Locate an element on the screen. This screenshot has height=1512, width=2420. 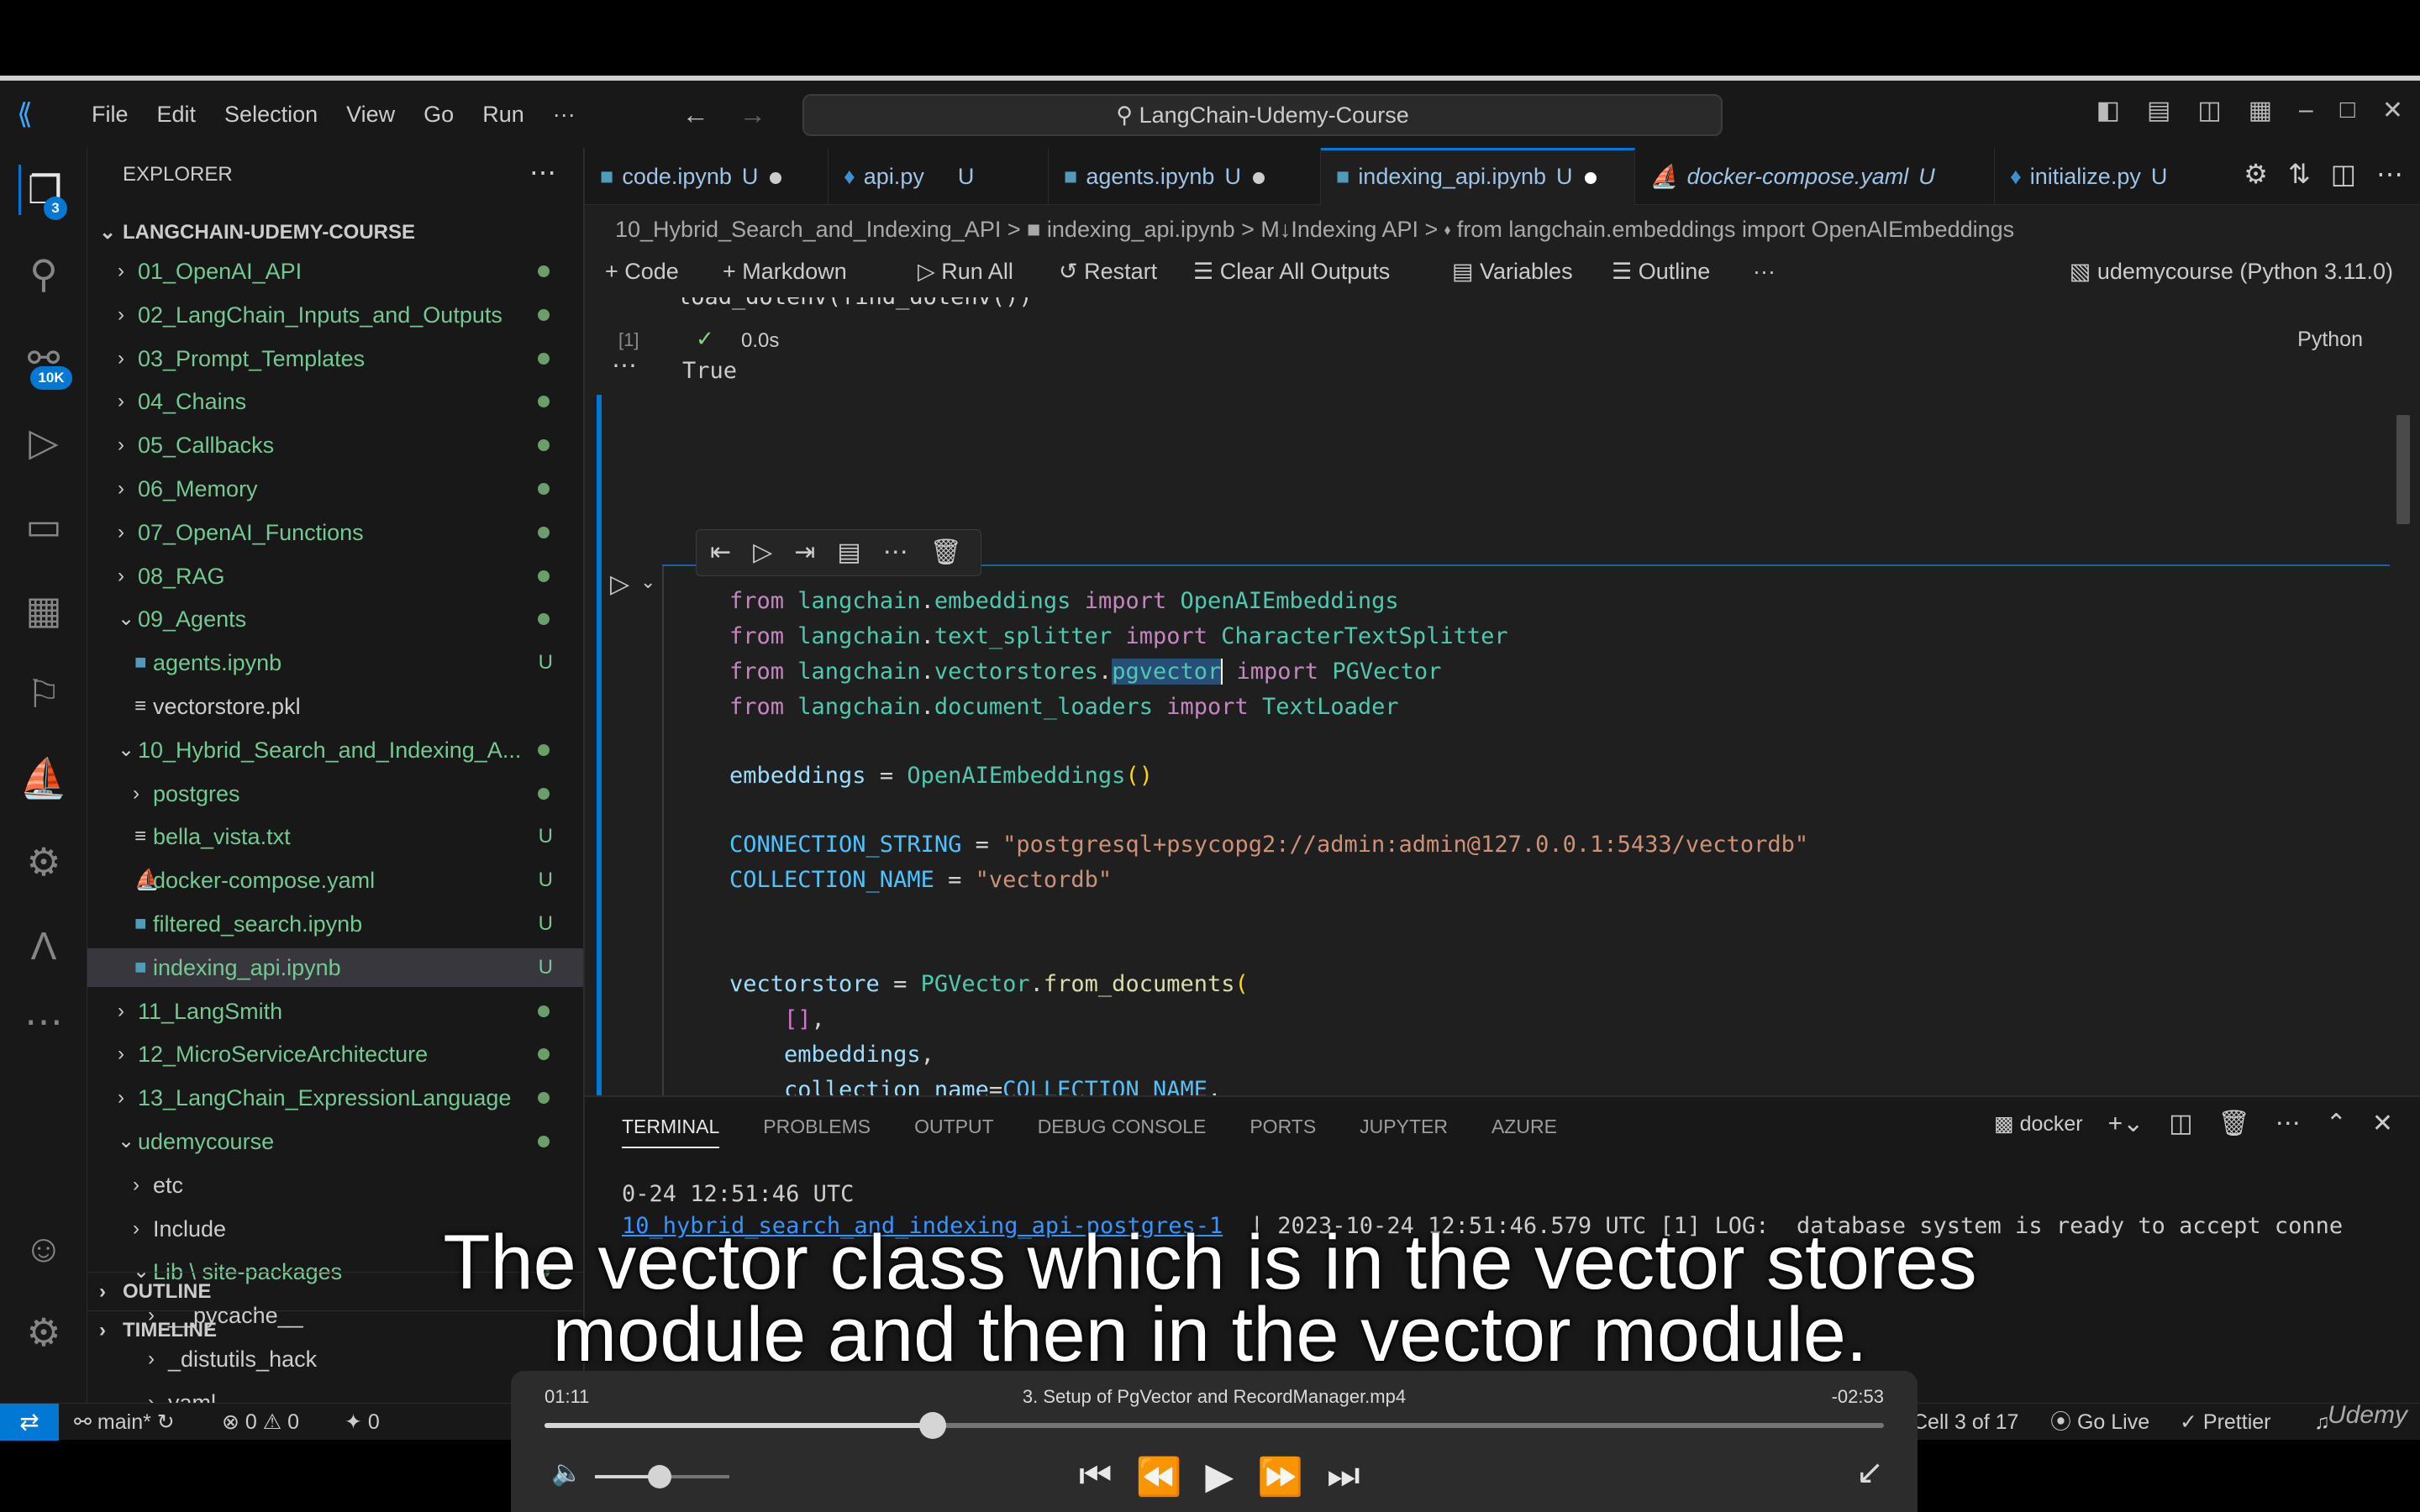
settings-gear-icon: ⚙ is located at coordinates (2256, 174).